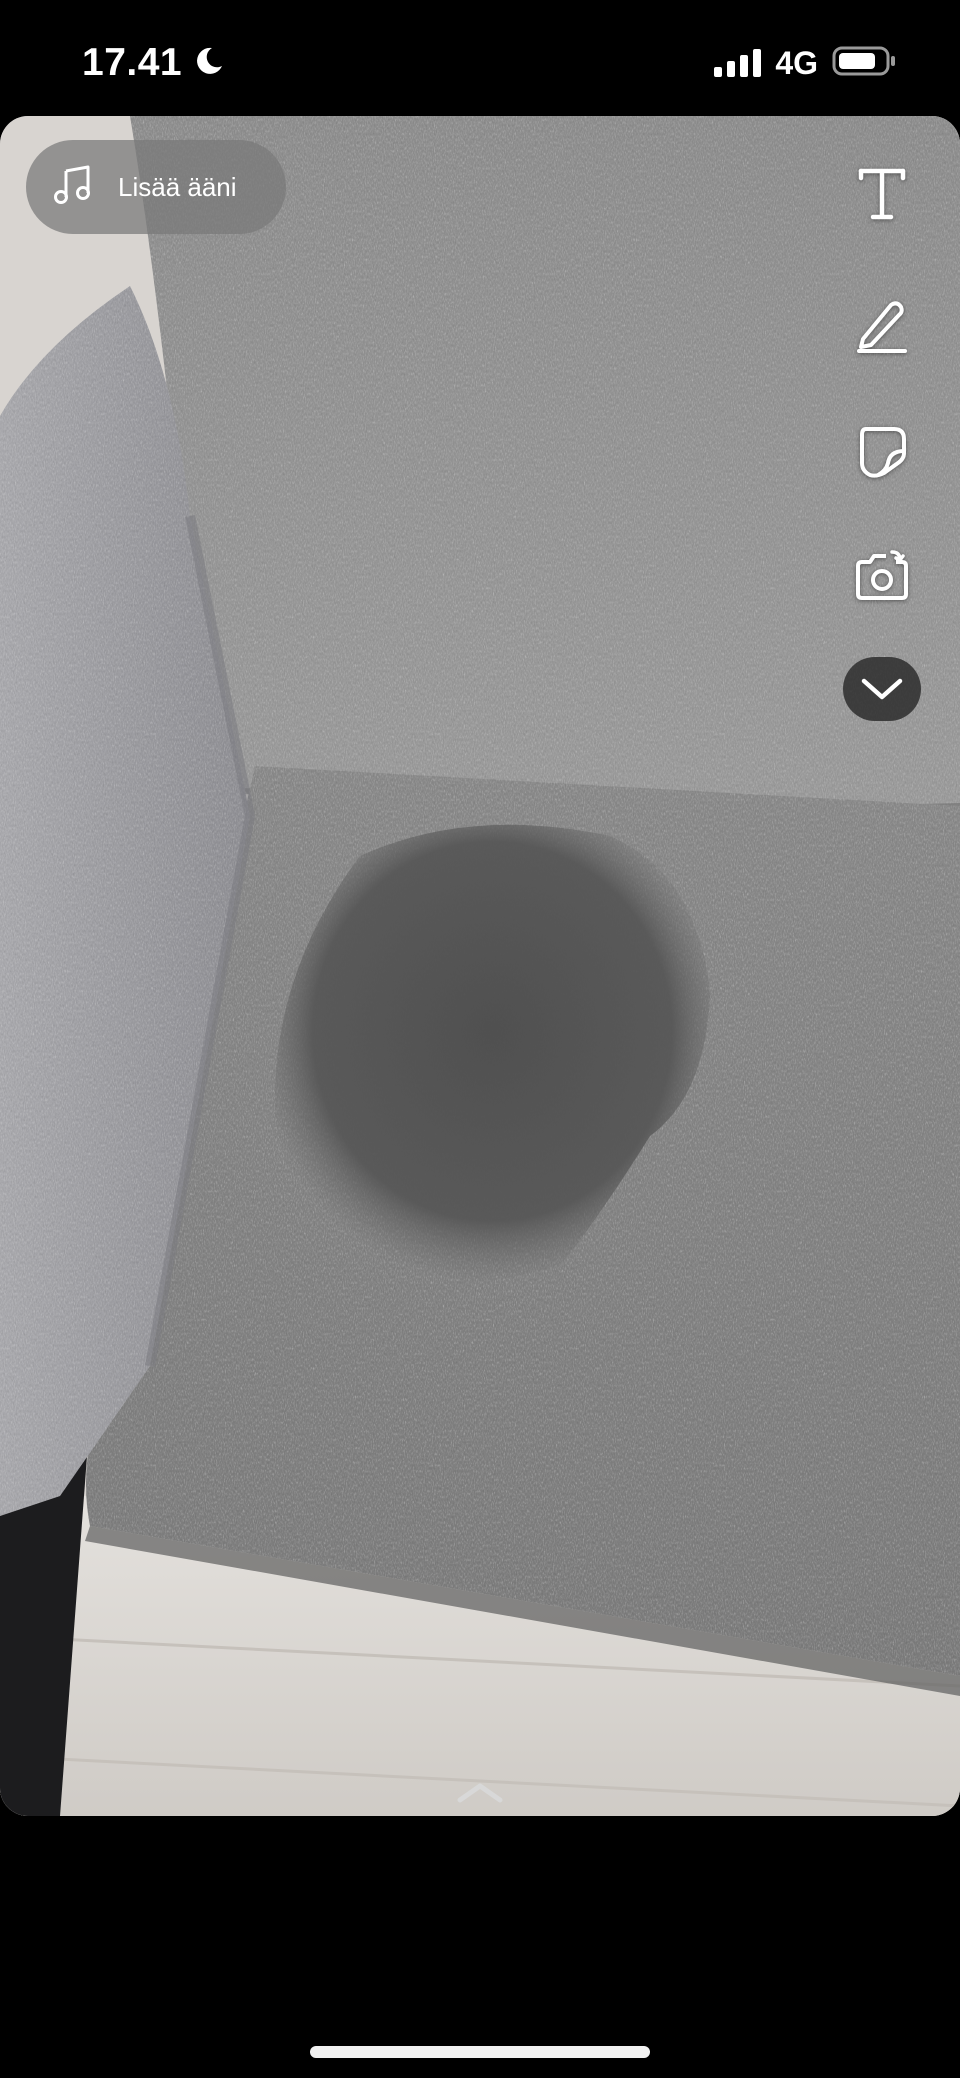  I want to click on status-time-group: 17.41, so click(154, 63).